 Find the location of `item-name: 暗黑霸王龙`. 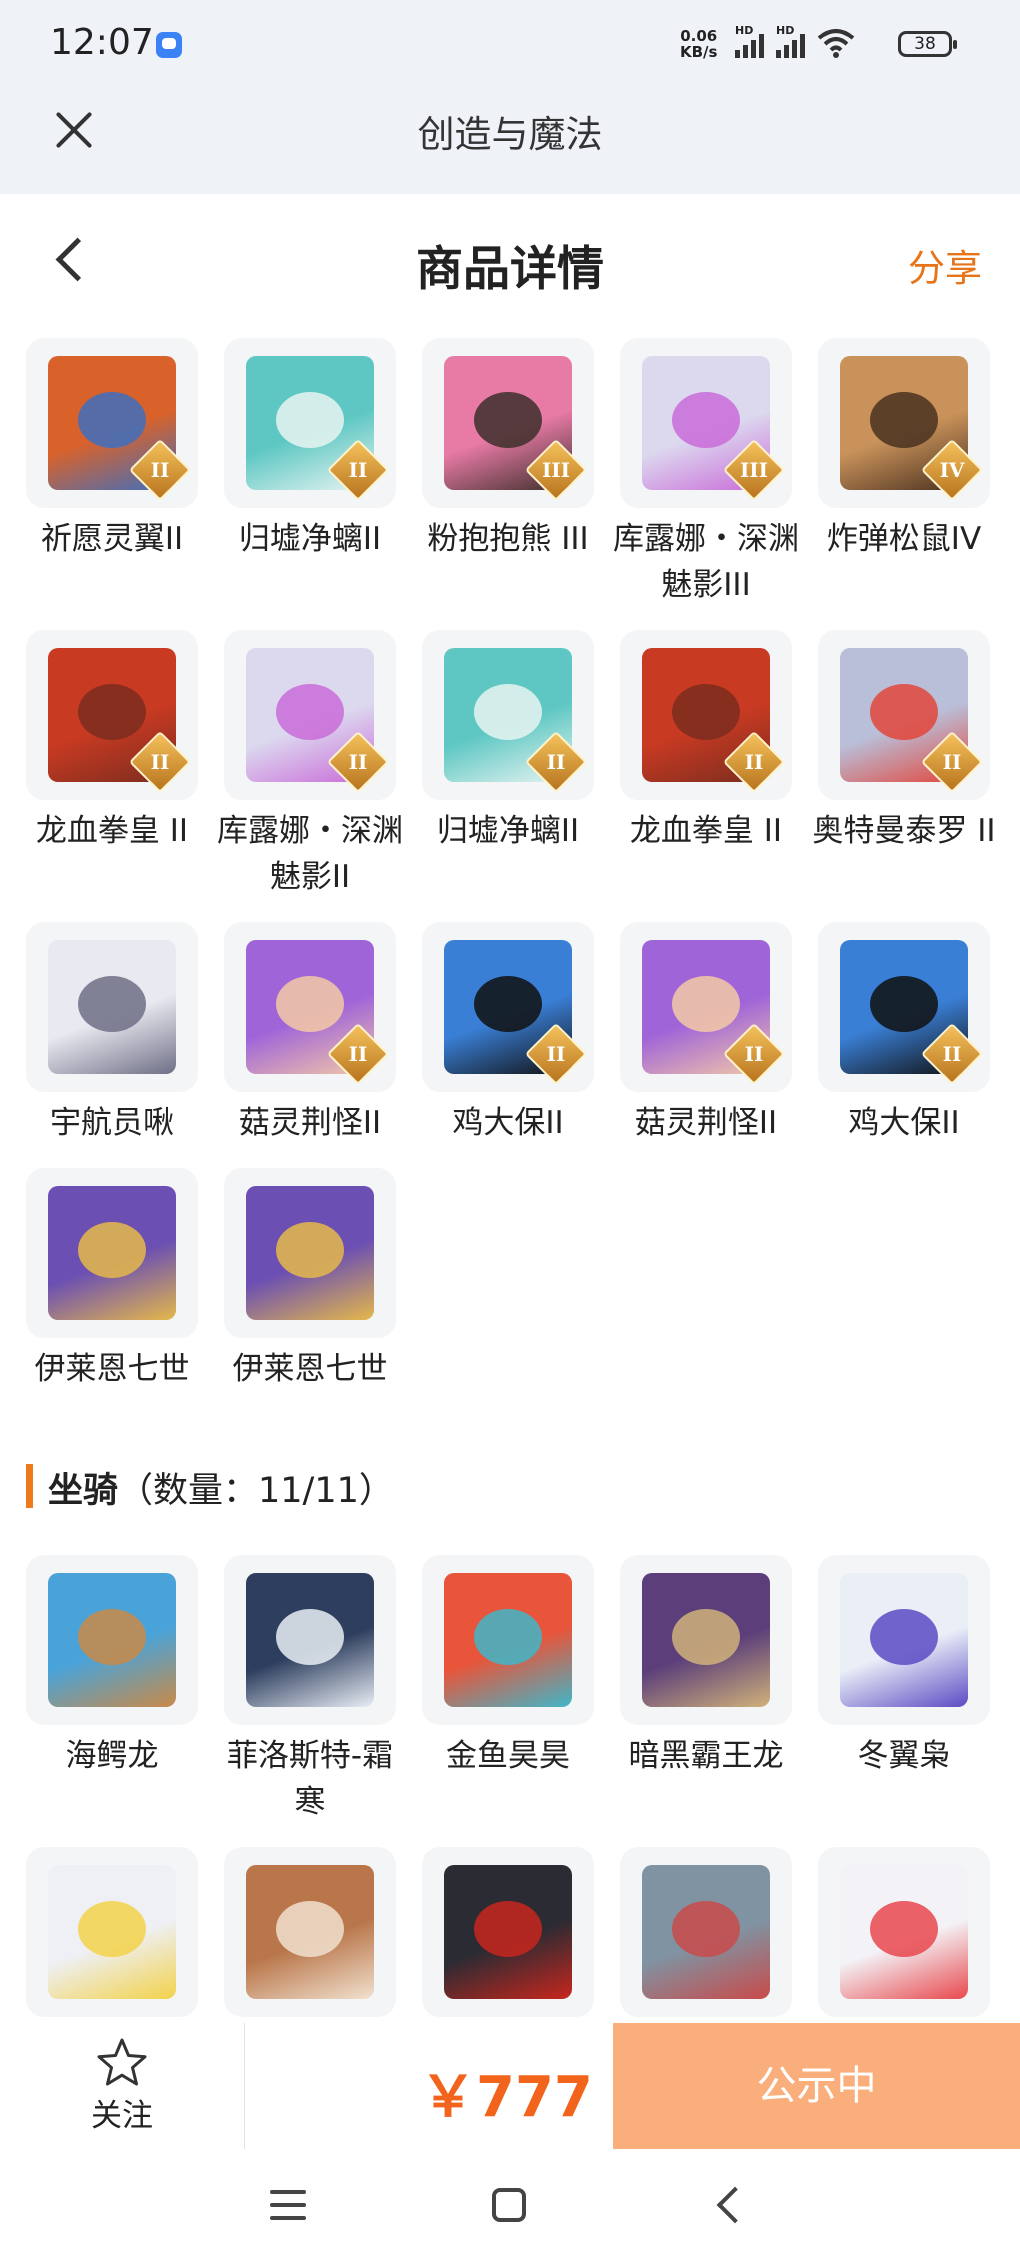

item-name: 暗黑霸王龙 is located at coordinates (706, 1756).